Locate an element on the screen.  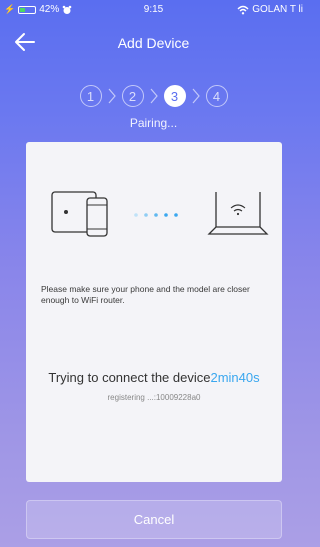
pairing-illustration is located at coordinates (160, 214).